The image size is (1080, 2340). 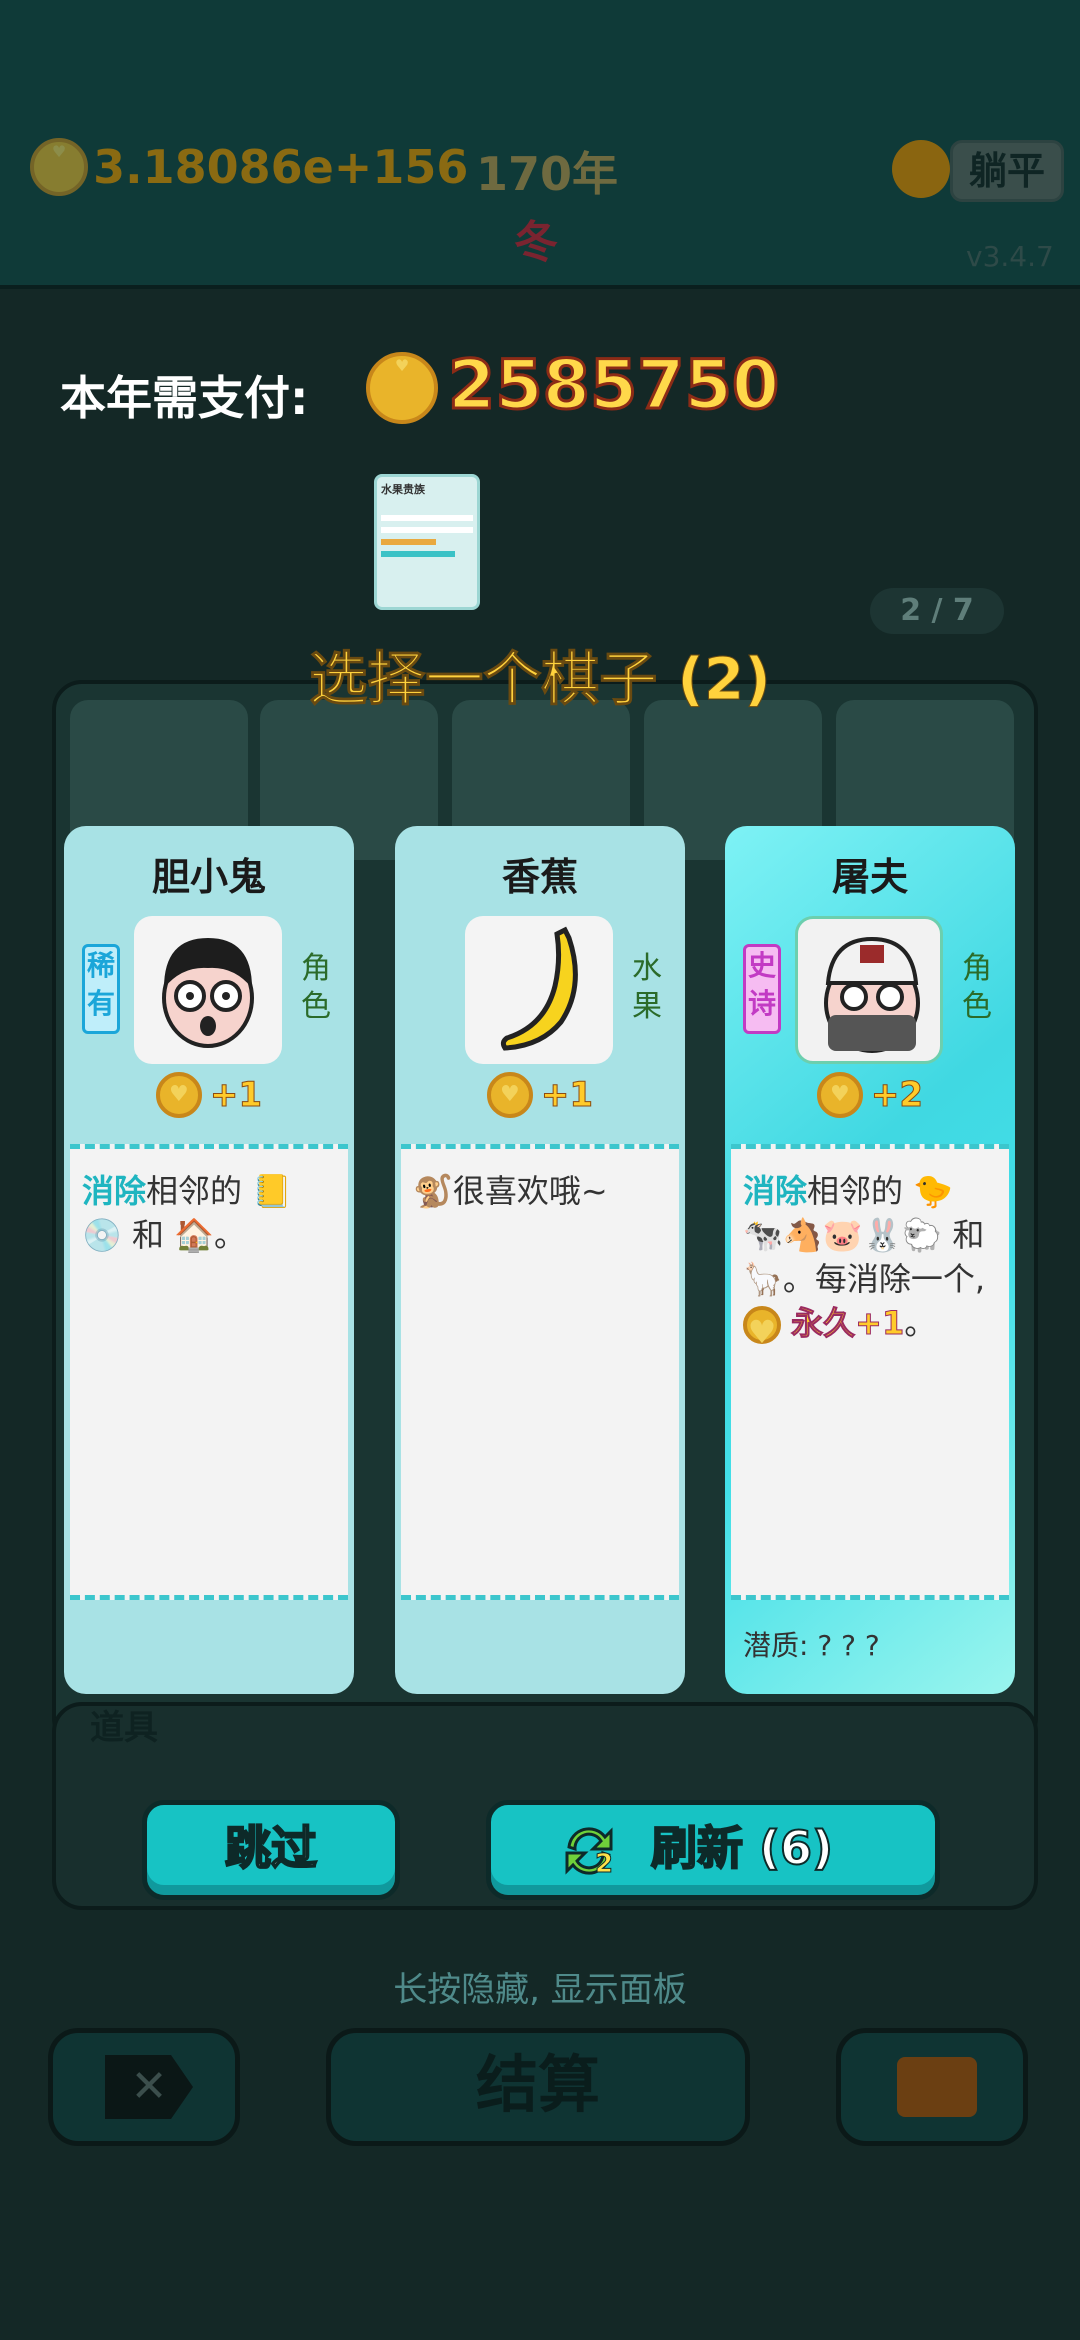 I want to click on card-banana: 香蕉 水果 +1 🐒很喜欢哦~, so click(x=540, y=1260).